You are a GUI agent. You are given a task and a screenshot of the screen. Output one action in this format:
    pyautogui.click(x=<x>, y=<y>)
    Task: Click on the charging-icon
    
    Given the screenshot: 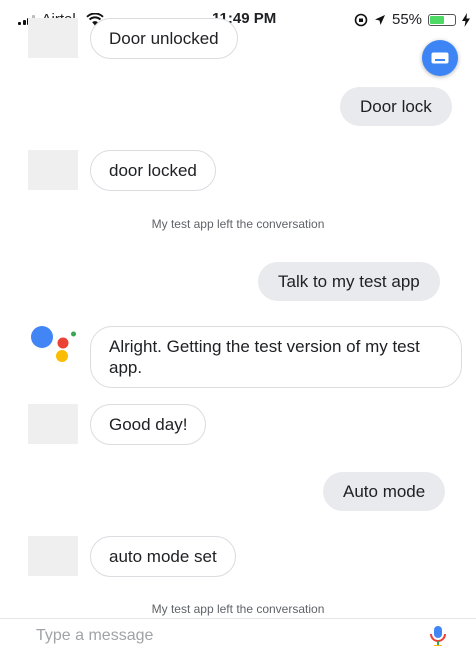 What is the action you would take?
    pyautogui.click(x=466, y=19)
    